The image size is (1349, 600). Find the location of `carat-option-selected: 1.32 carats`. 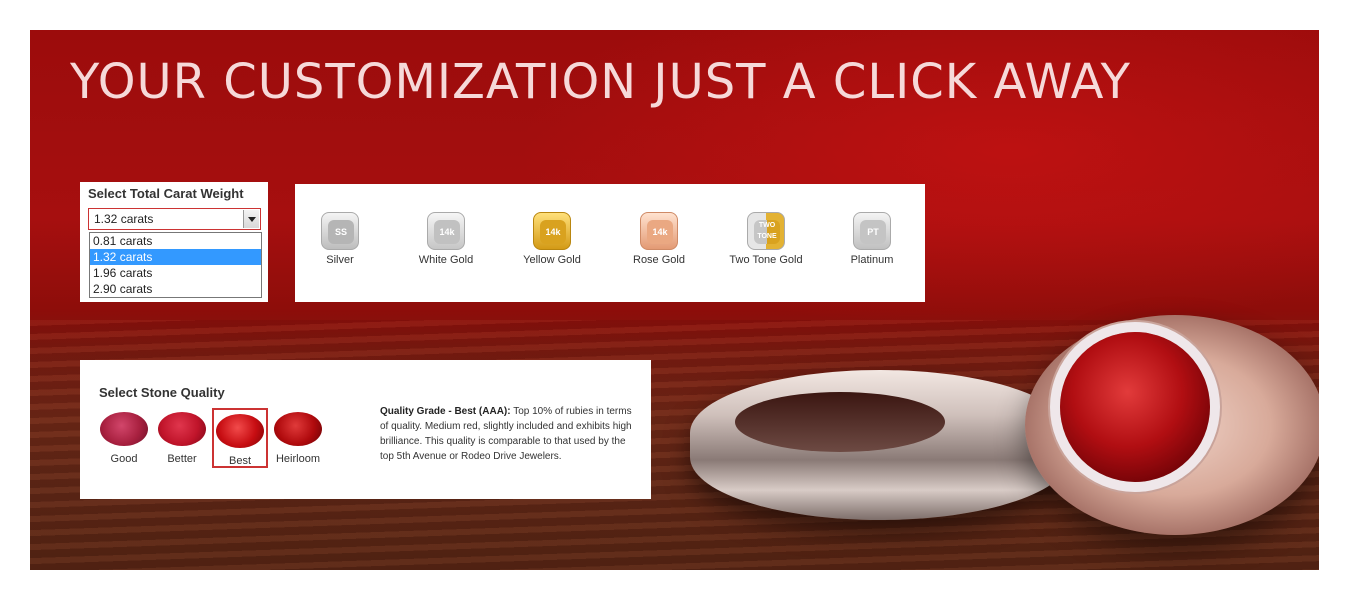

carat-option-selected: 1.32 carats is located at coordinates (175, 257).